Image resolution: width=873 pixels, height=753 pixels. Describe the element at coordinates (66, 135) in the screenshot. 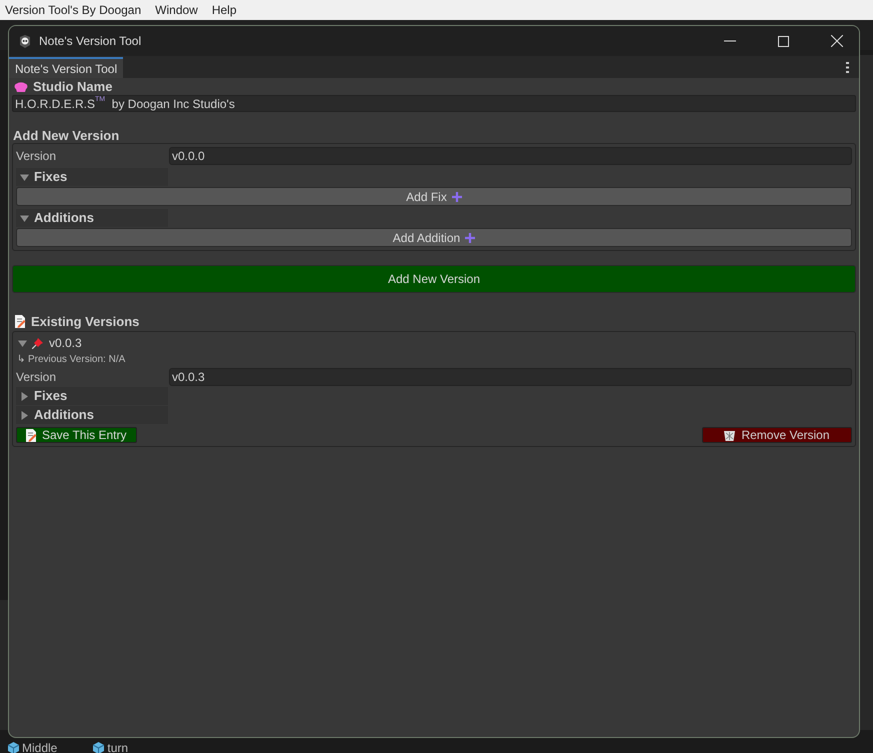

I see `section-heading: Add New Version` at that location.